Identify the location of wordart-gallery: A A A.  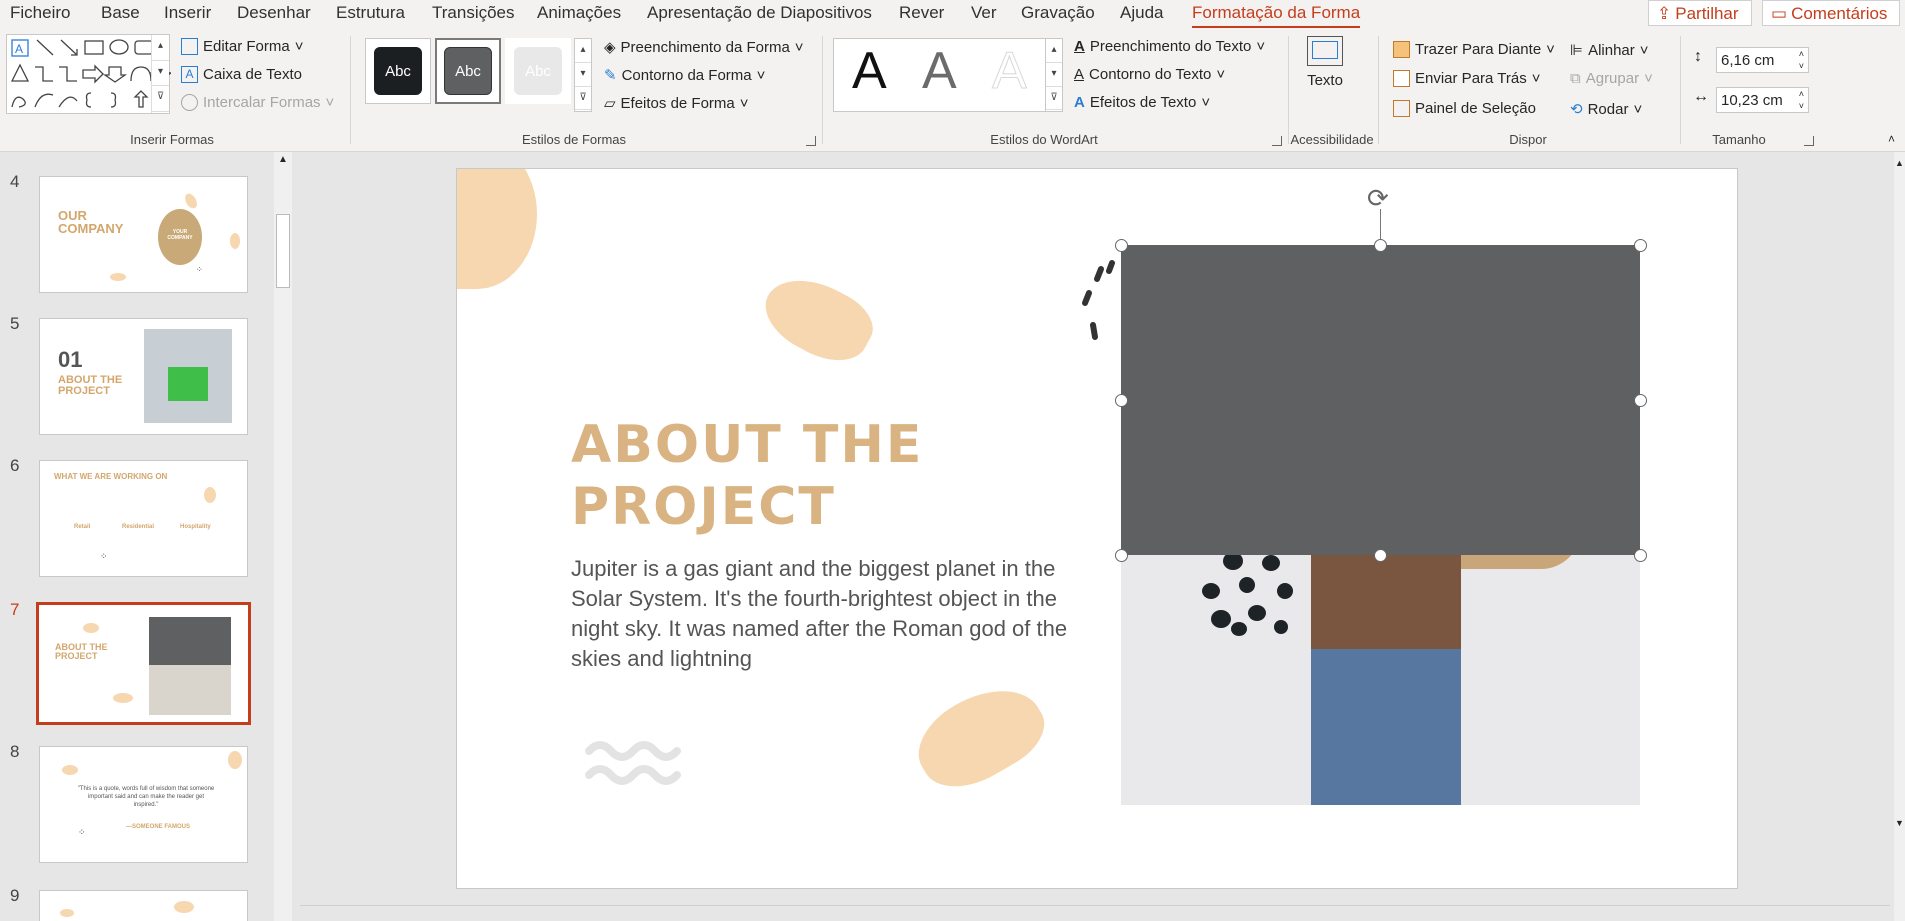
(948, 75).